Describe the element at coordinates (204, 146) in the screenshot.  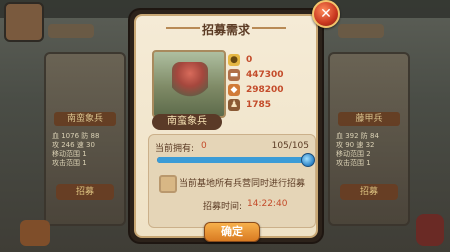
I see `current-owned-value: 0` at that location.